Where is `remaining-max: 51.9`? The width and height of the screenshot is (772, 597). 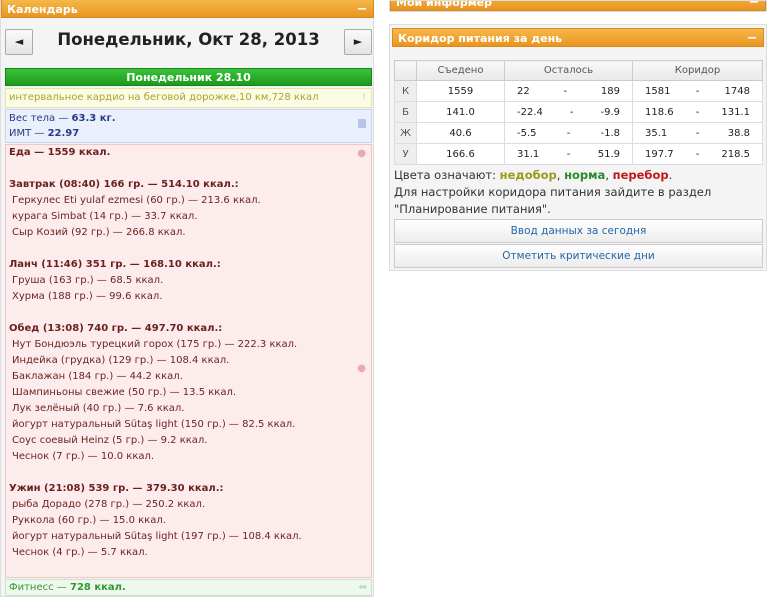
remaining-max: 51.9 is located at coordinates (608, 154).